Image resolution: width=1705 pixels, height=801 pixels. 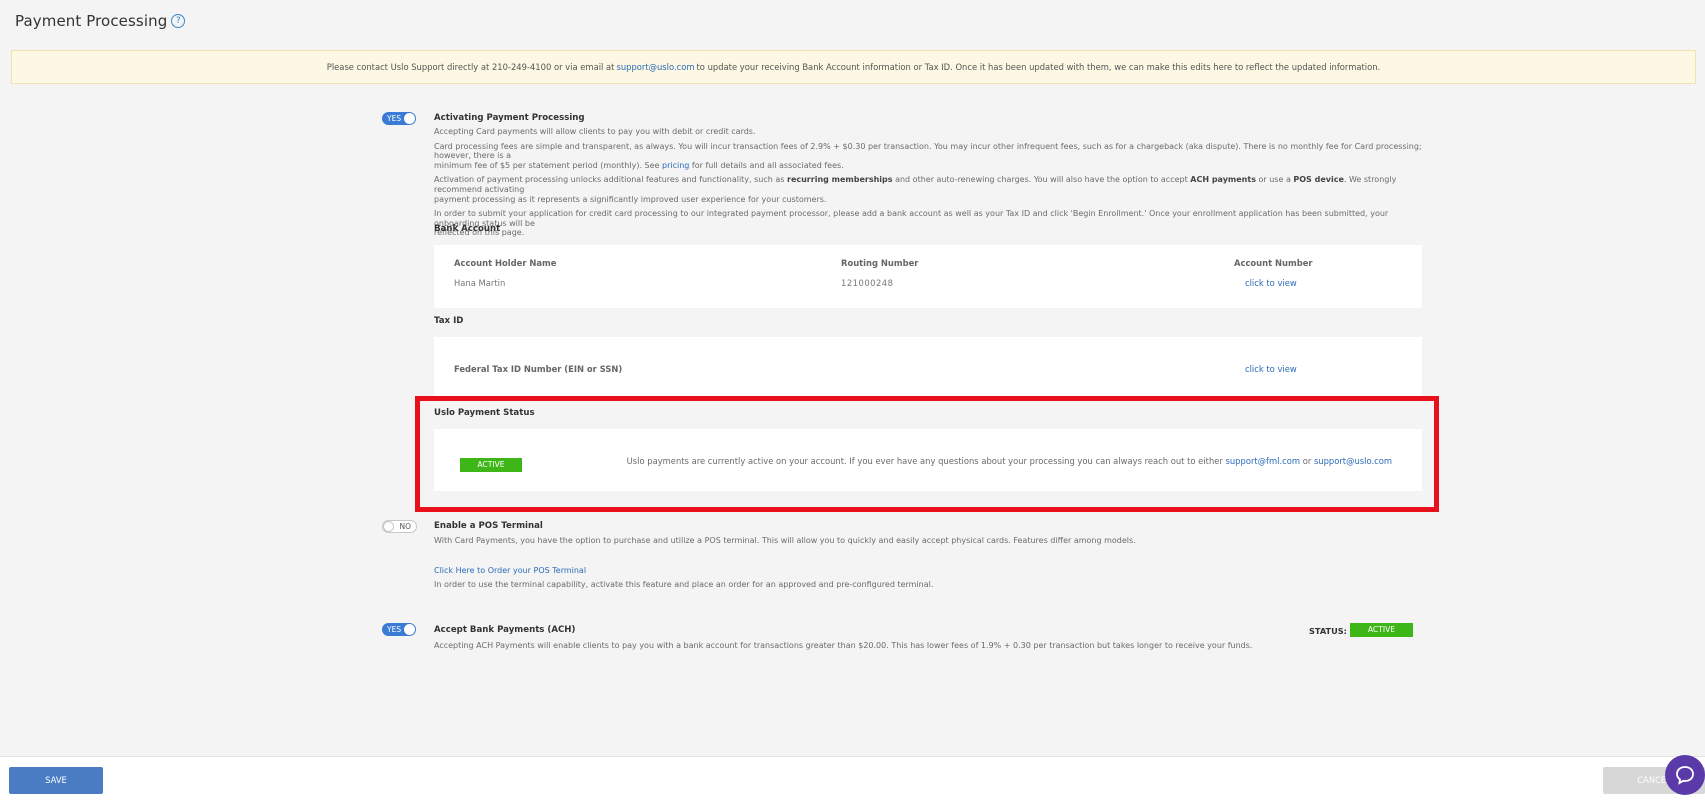 What do you see at coordinates (510, 571) in the screenshot?
I see `order-pos-terminal-link: Click Here to Order your POS Terminal` at bounding box center [510, 571].